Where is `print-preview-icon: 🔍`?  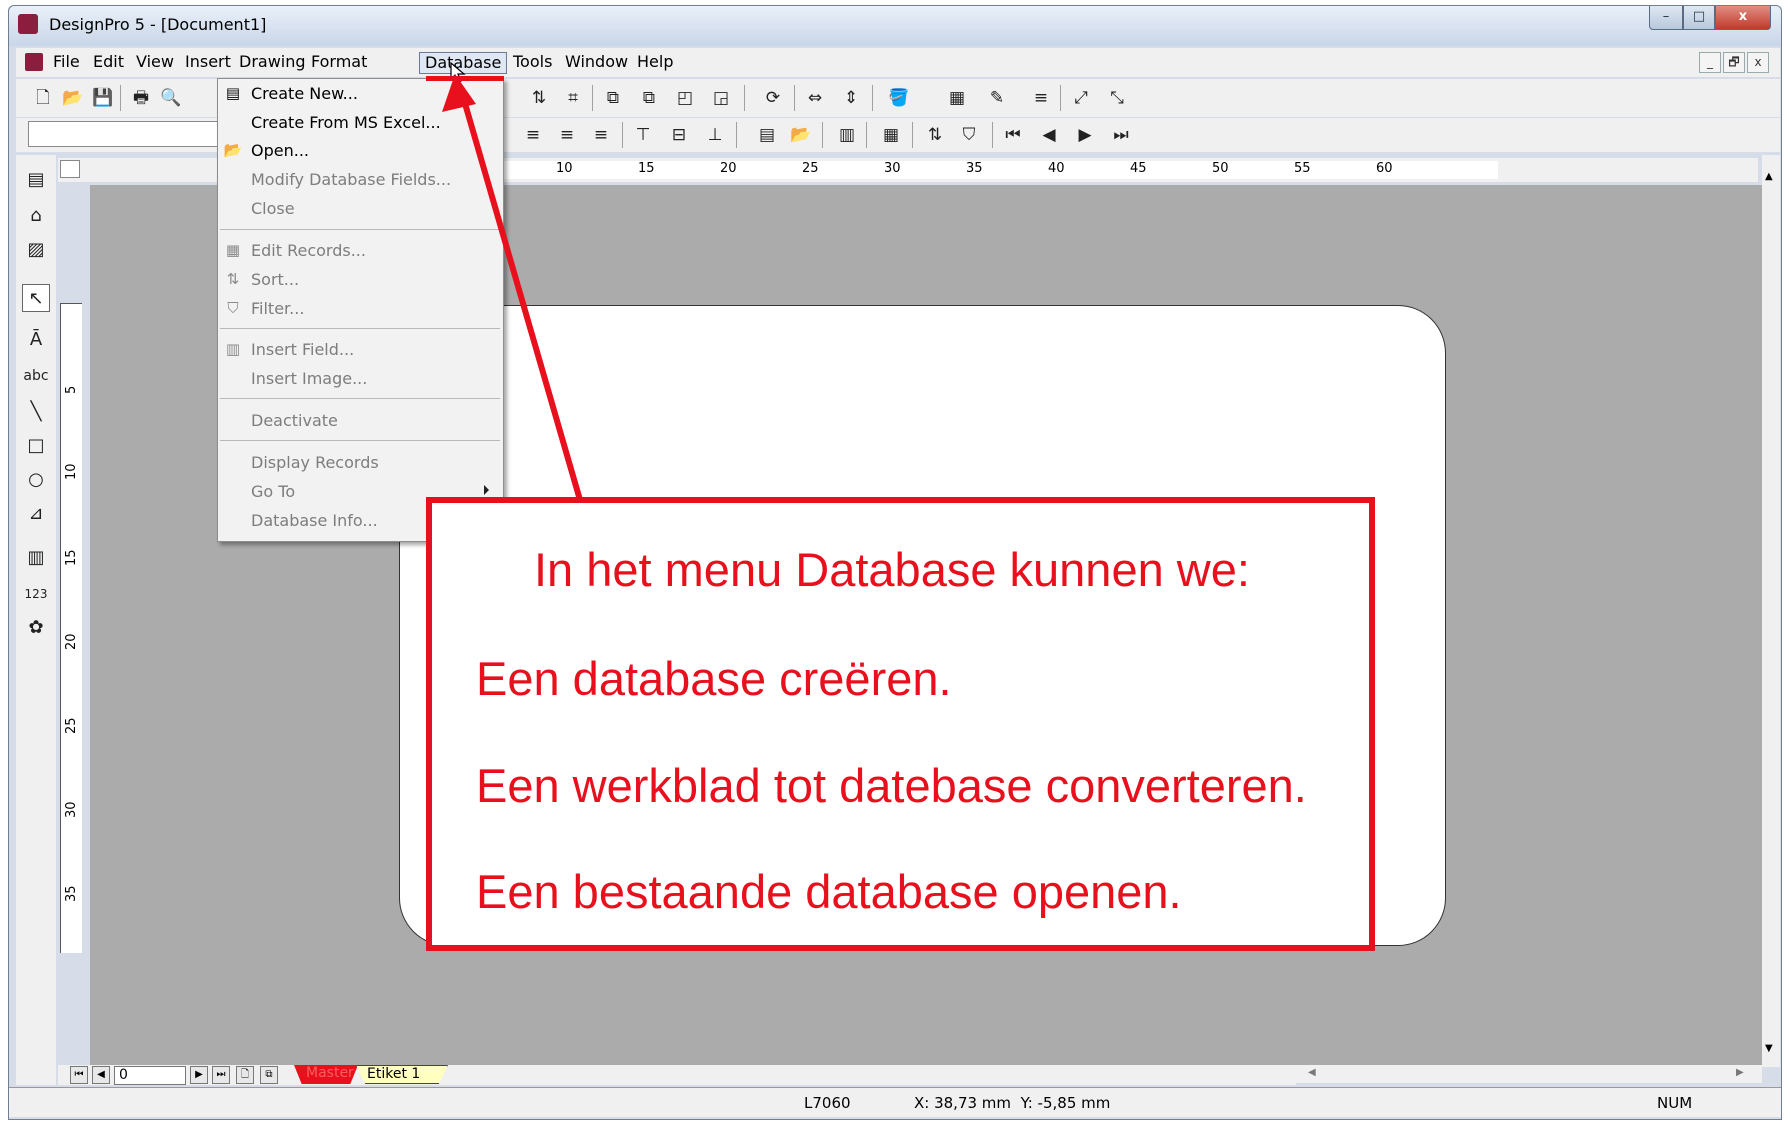 print-preview-icon: 🔍 is located at coordinates (171, 98).